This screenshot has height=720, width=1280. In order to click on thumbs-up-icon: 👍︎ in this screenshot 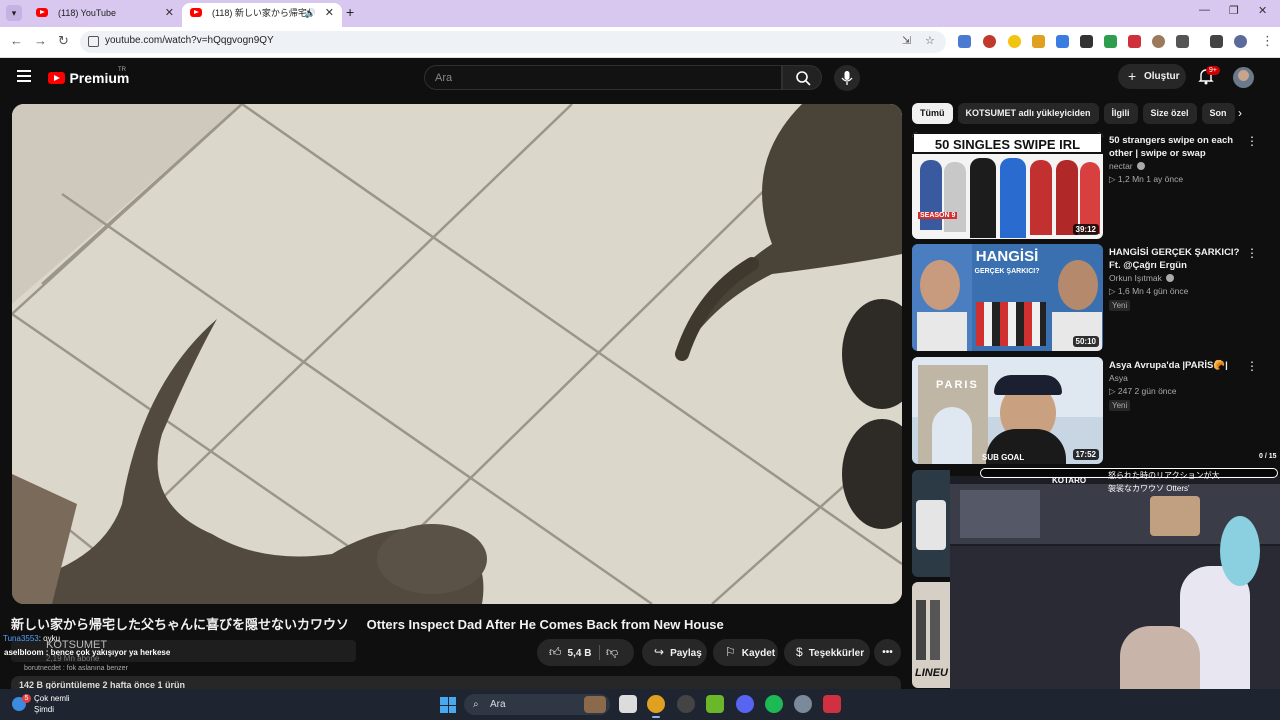, I will do `click(555, 652)`.